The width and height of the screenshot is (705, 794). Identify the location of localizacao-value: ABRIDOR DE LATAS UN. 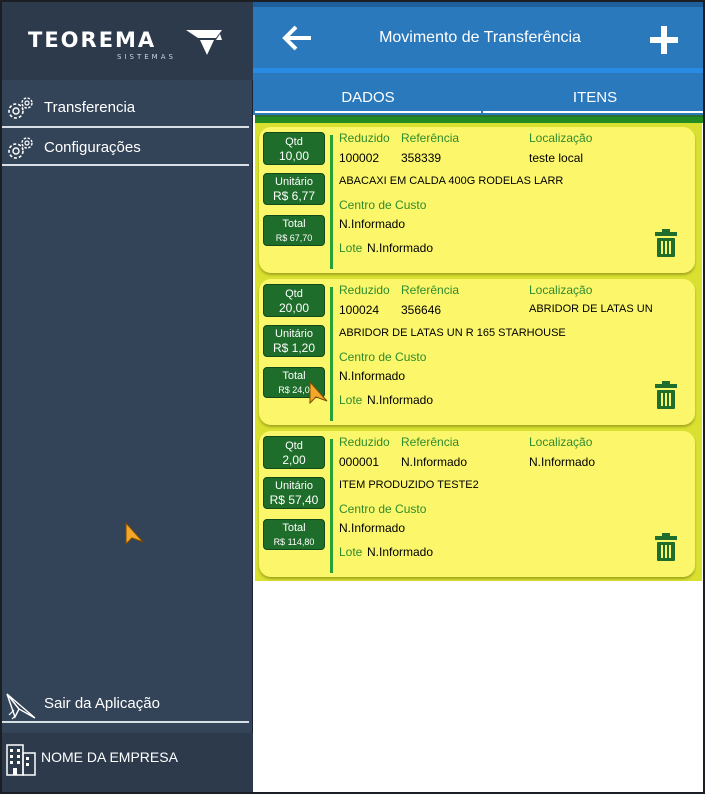
(591, 309).